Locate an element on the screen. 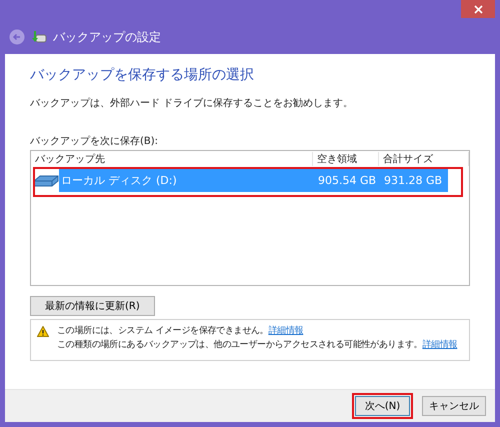 Image resolution: width=500 pixels, height=427 pixels. next-button: 次へ(N) is located at coordinates (382, 406).